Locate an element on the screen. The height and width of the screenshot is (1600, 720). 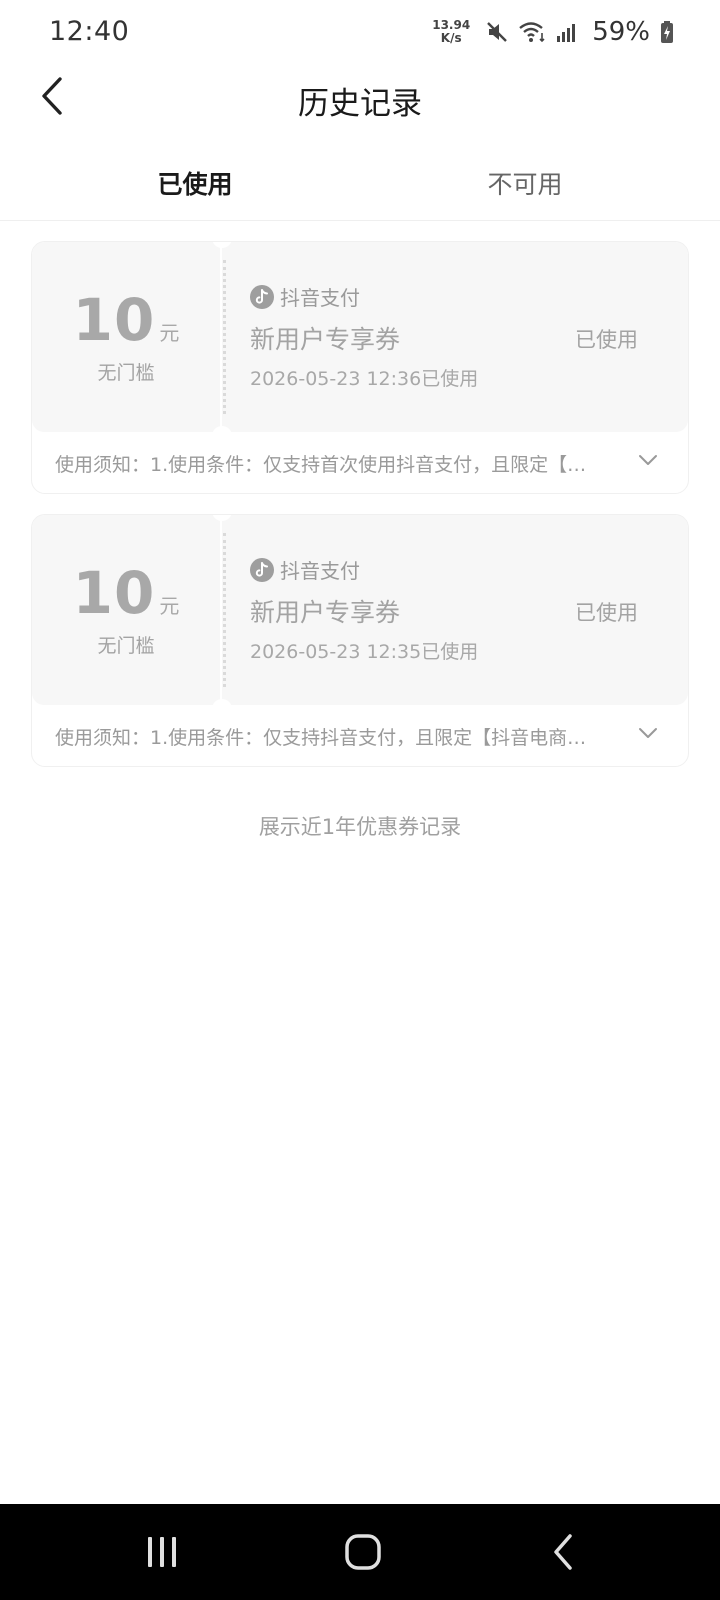
system-nav-bar is located at coordinates (360, 1552).